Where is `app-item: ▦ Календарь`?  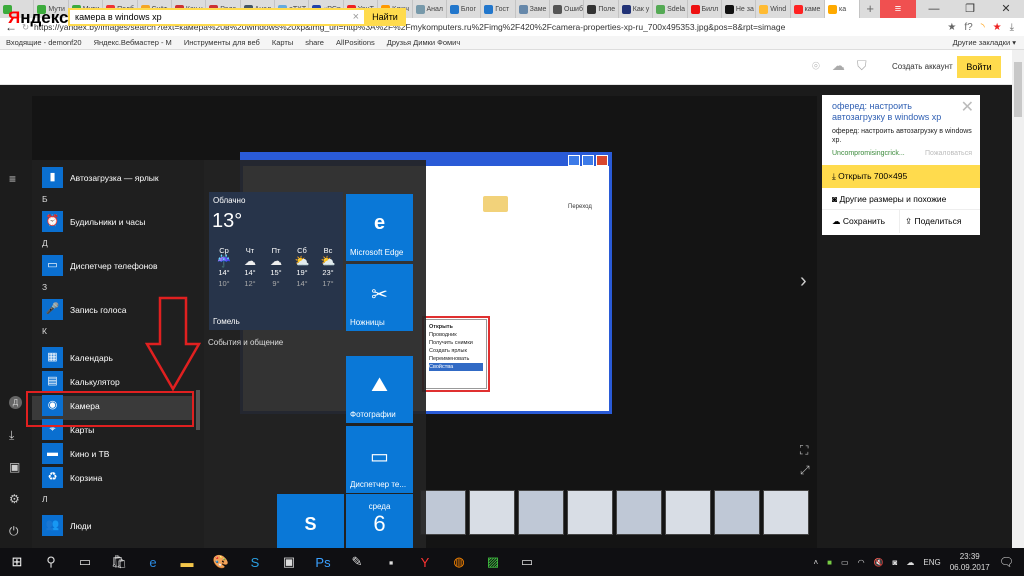
app-item: ▦ Календарь is located at coordinates (77, 357).